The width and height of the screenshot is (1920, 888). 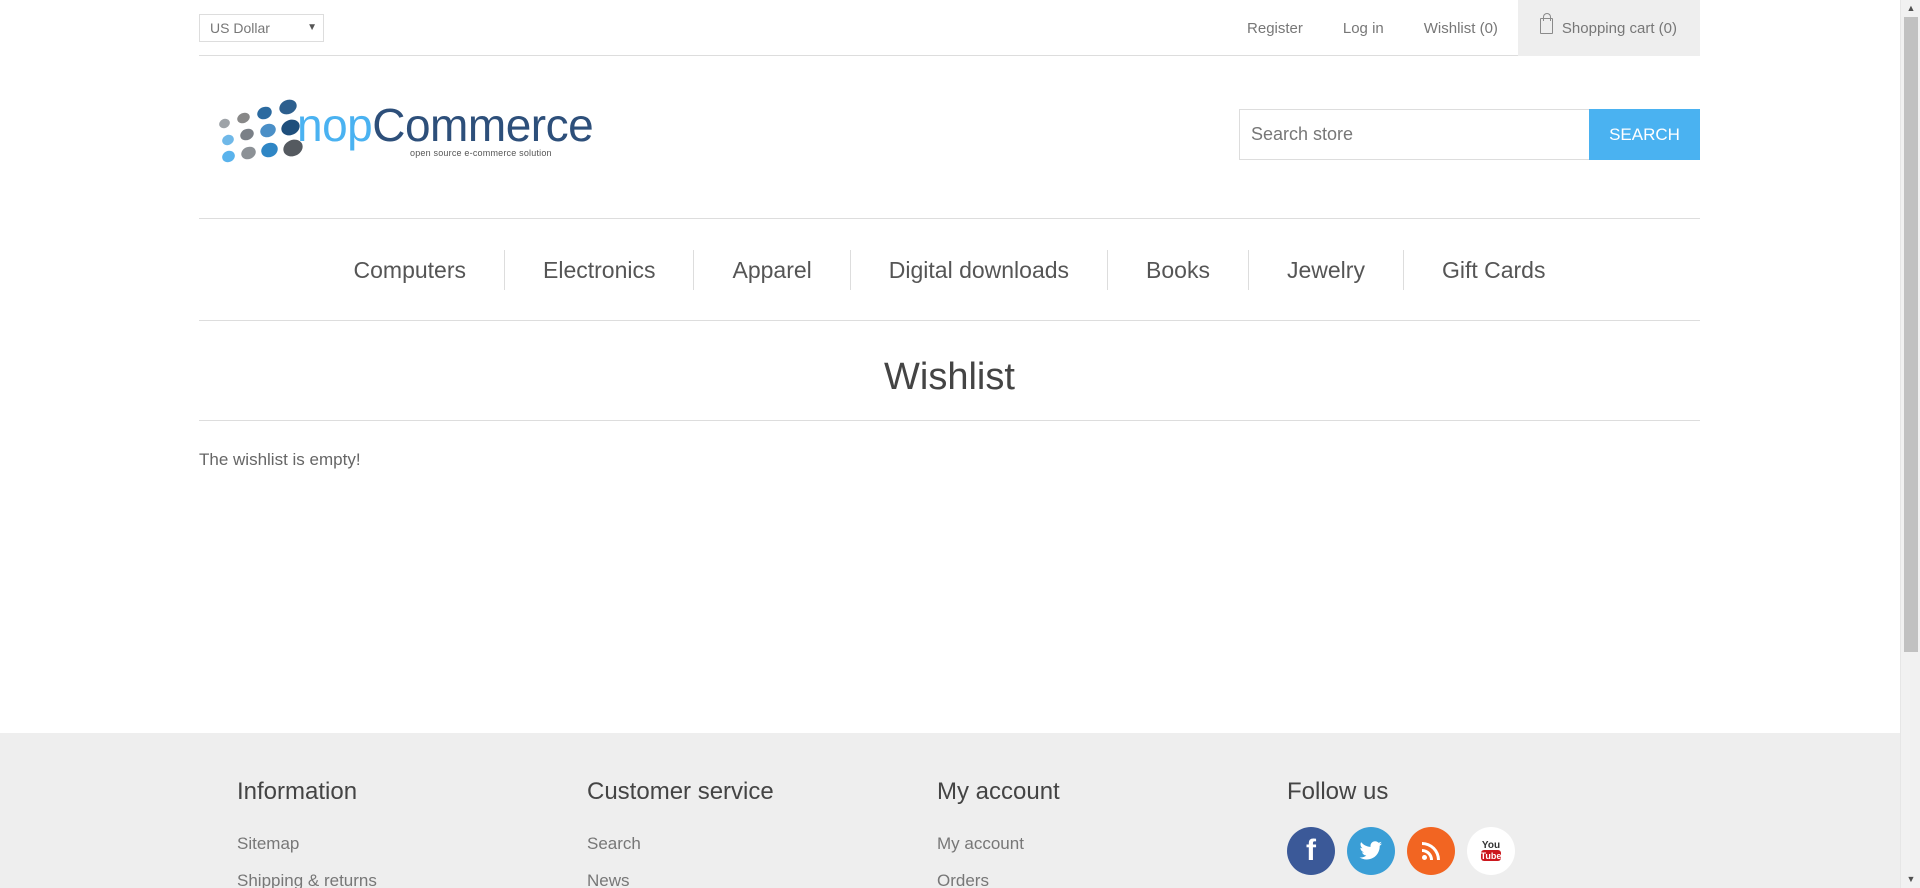 I want to click on footer-link-my-account: My account, so click(x=998, y=843).